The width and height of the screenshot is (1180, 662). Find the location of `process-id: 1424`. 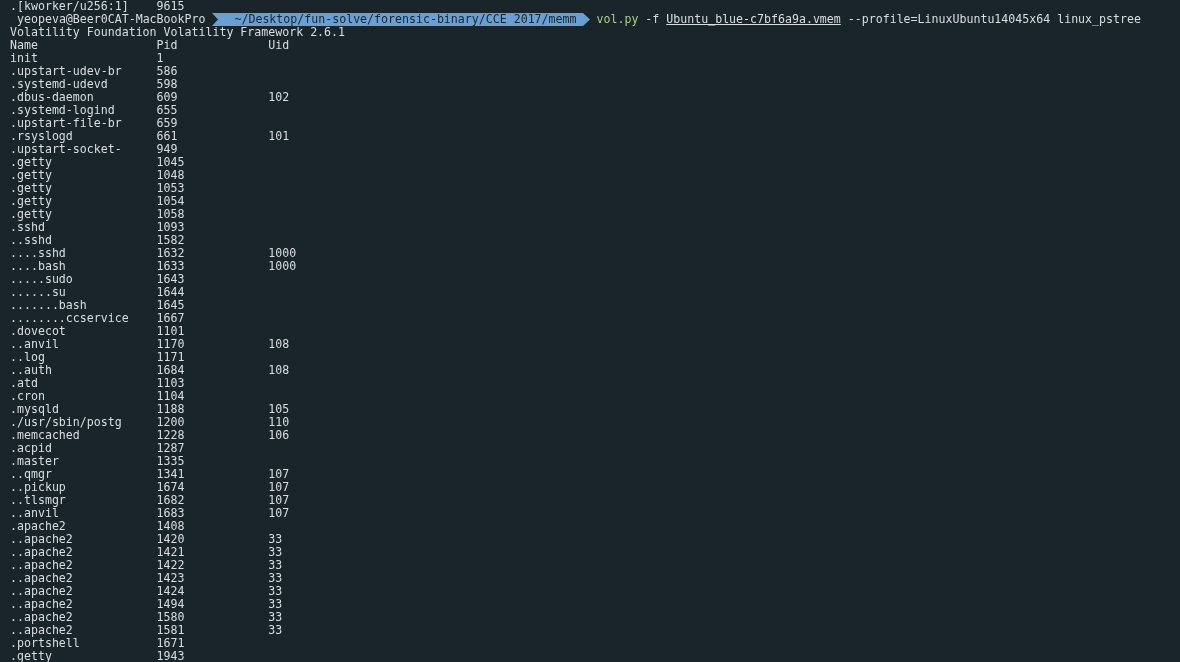

process-id: 1424 is located at coordinates (171, 591).